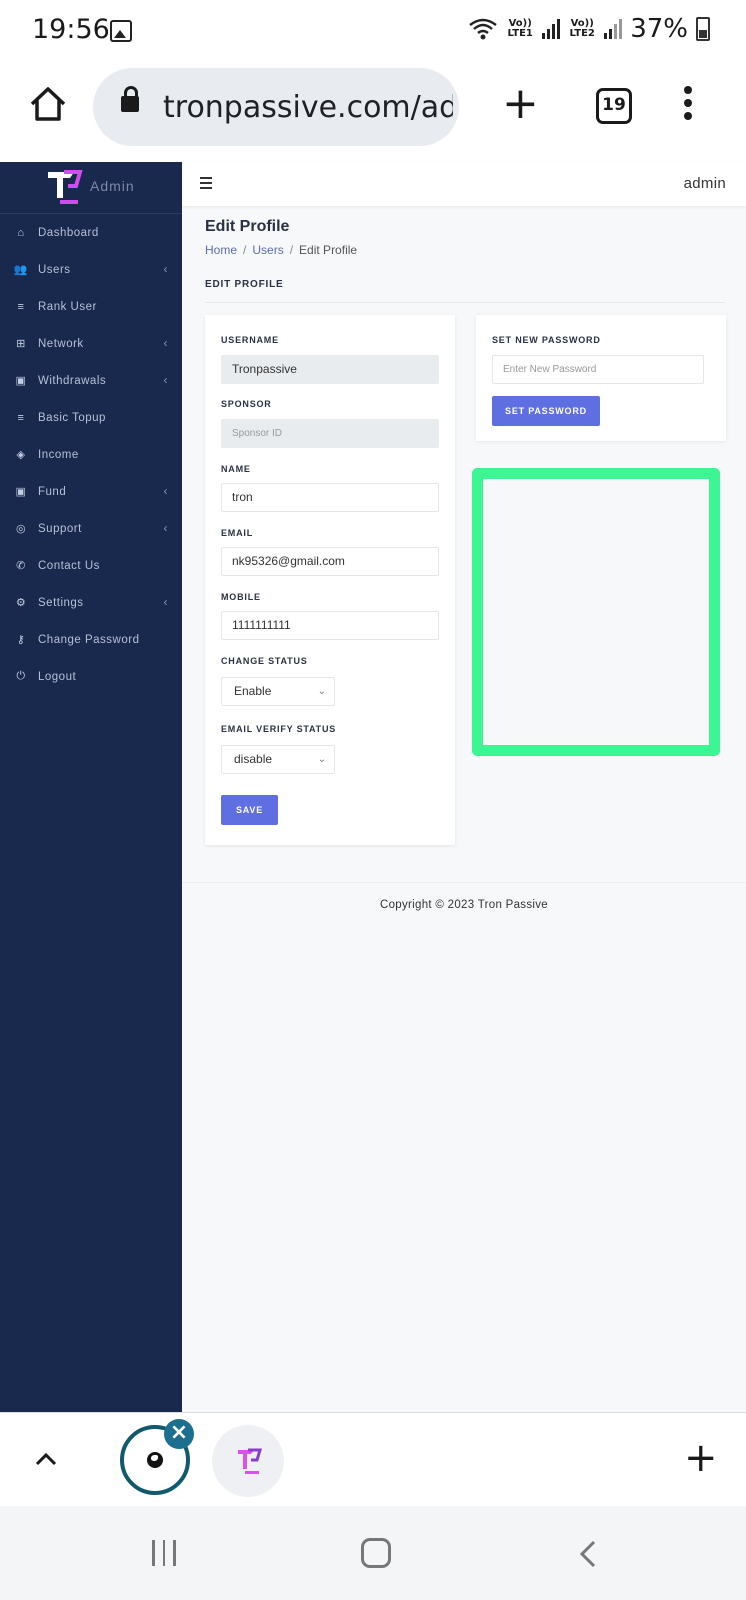 The width and height of the screenshot is (746, 1600). I want to click on breadcrumb: Home / Users / Edit Profile, so click(281, 250).